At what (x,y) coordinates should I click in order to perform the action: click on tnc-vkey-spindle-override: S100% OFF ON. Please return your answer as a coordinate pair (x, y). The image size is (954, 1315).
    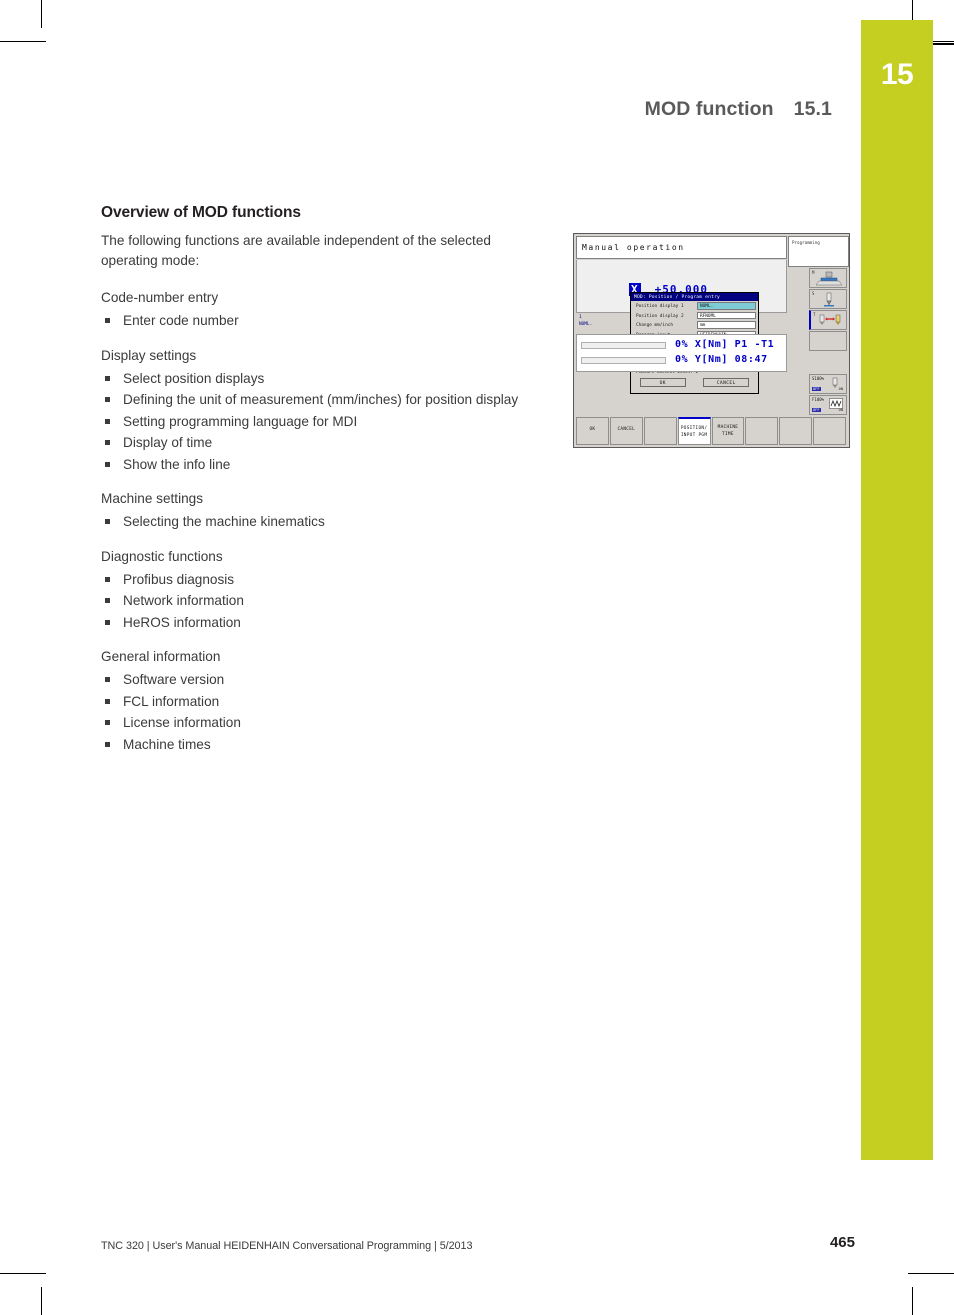
    Looking at the image, I should click on (828, 384).